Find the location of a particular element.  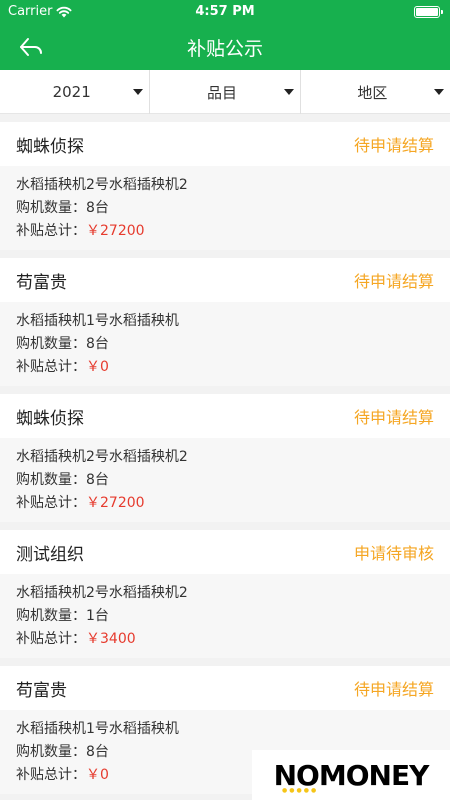

quantity-row: 购机数量：1台 is located at coordinates (225, 616).